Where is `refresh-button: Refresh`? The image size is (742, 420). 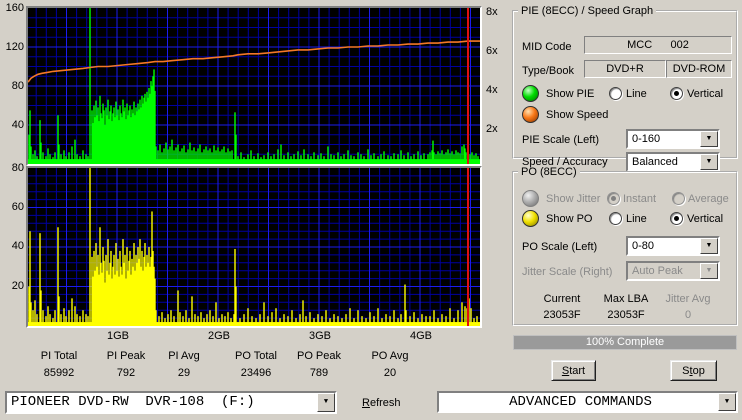
refresh-button: Refresh is located at coordinates (381, 403).